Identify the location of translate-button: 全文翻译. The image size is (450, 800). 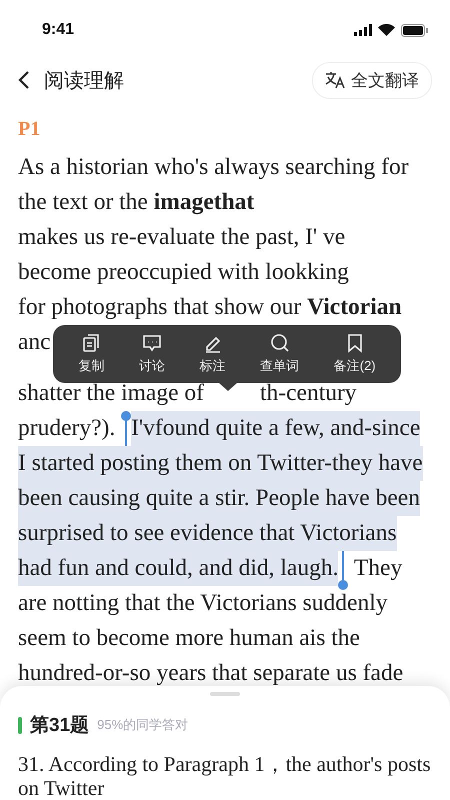
(372, 80).